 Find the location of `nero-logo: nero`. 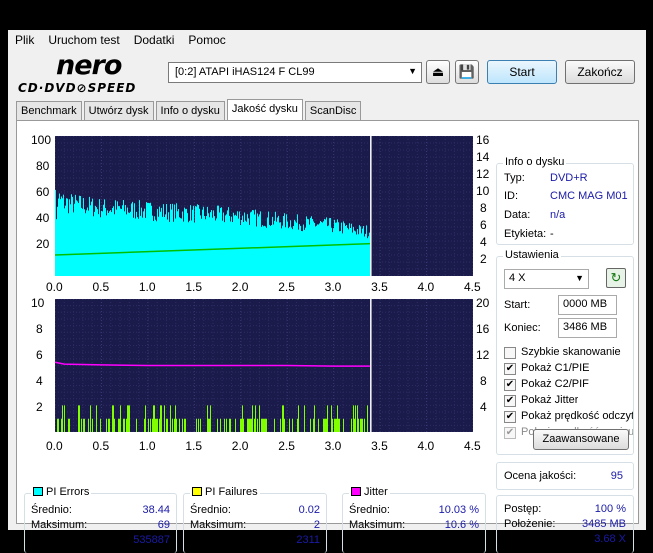

nero-logo: nero is located at coordinates (89, 65).